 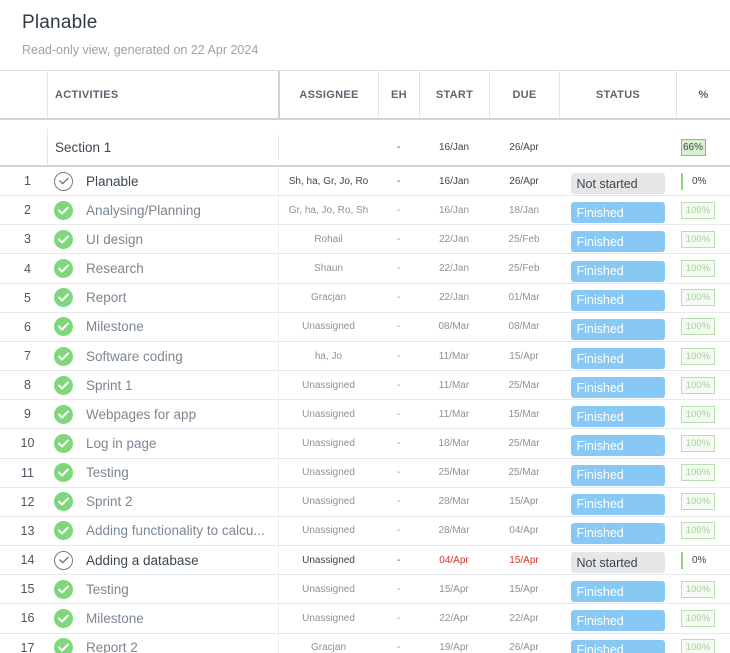 What do you see at coordinates (162, 414) in the screenshot?
I see `activity-cell: Webpages for app` at bounding box center [162, 414].